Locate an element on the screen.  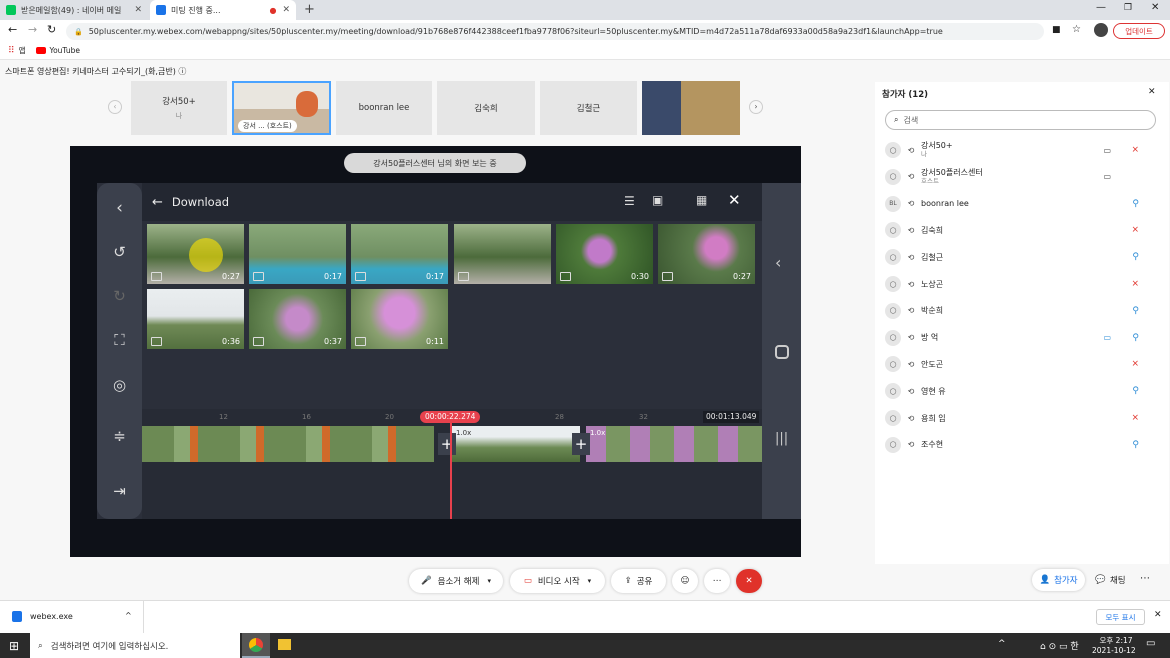
show-all-button: 모두 표시 is located at coordinates (1120, 617).